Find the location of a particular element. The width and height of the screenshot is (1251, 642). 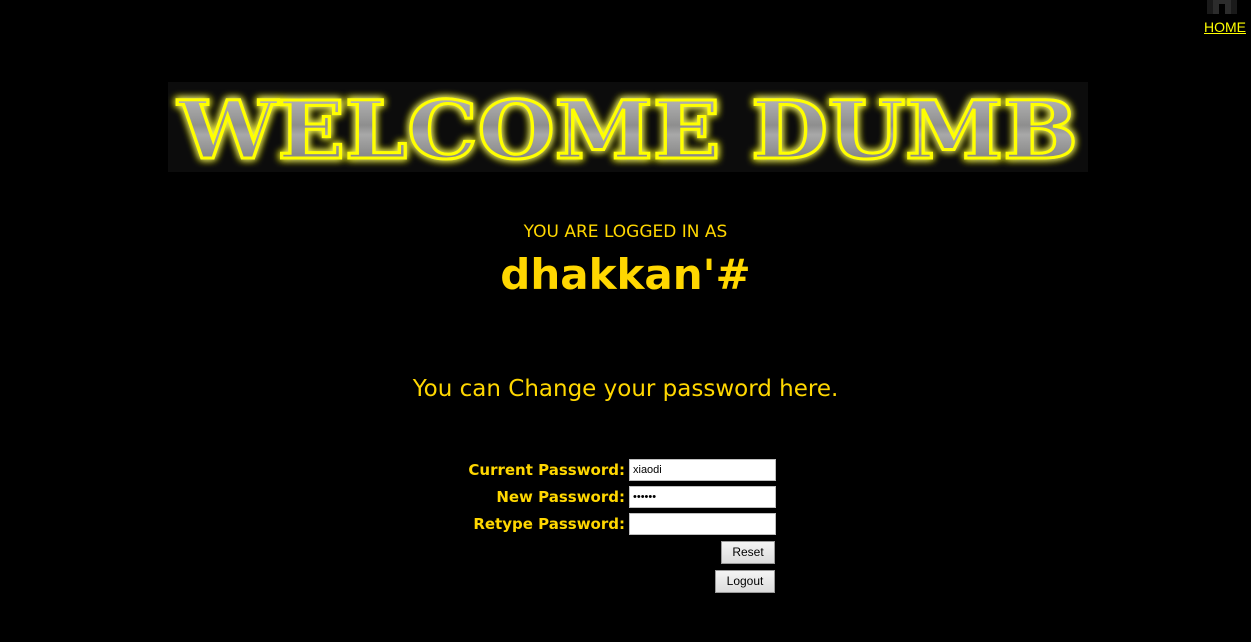

home-link: HOME is located at coordinates (1225, 27).